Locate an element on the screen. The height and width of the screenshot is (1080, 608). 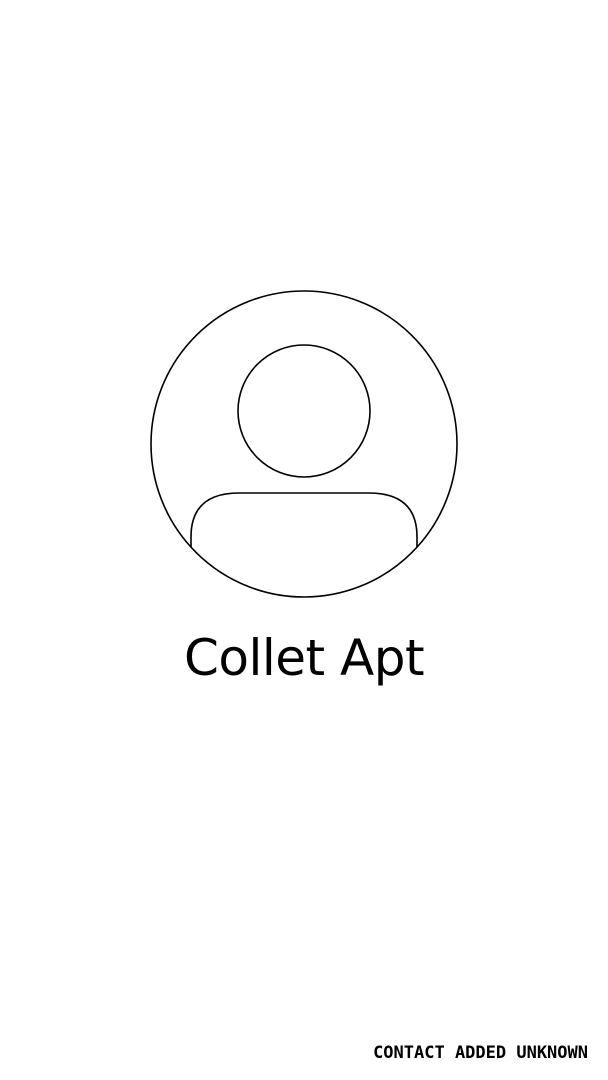
contact-name: Collet Apt is located at coordinates (304, 658).